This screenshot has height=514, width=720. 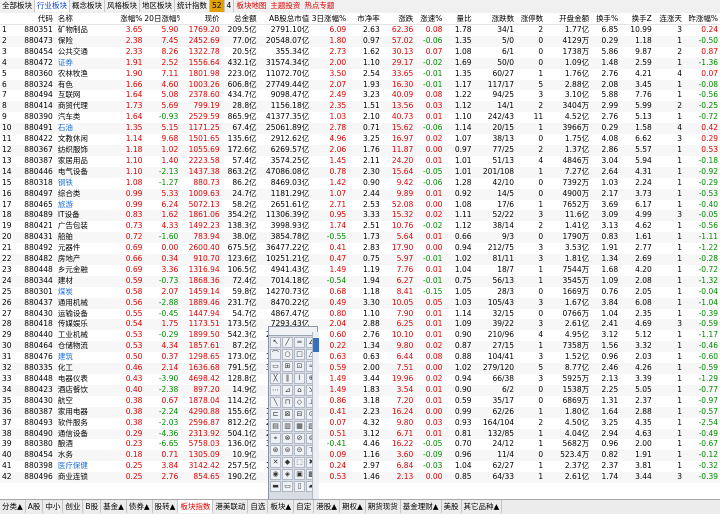 What do you see at coordinates (17, 6) in the screenshot?
I see `top-tab-0: 全部板块` at bounding box center [17, 6].